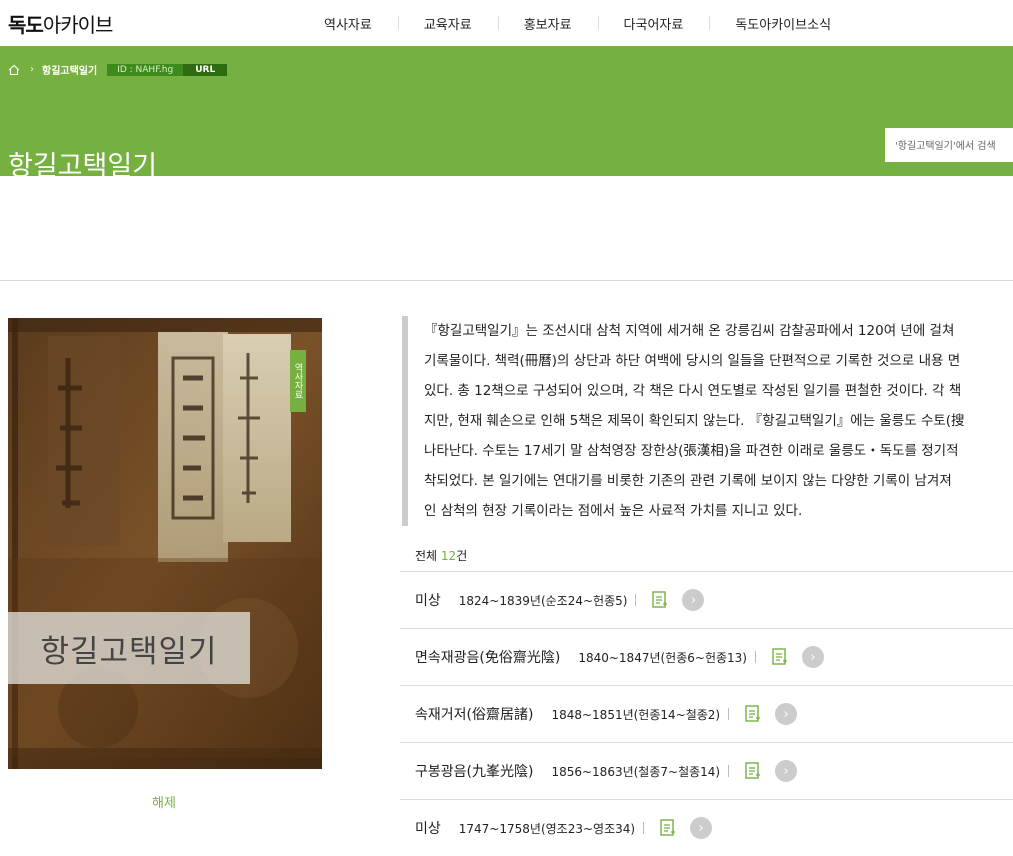 The width and height of the screenshot is (1013, 856). What do you see at coordinates (448, 556) in the screenshot?
I see `total-number: 12` at bounding box center [448, 556].